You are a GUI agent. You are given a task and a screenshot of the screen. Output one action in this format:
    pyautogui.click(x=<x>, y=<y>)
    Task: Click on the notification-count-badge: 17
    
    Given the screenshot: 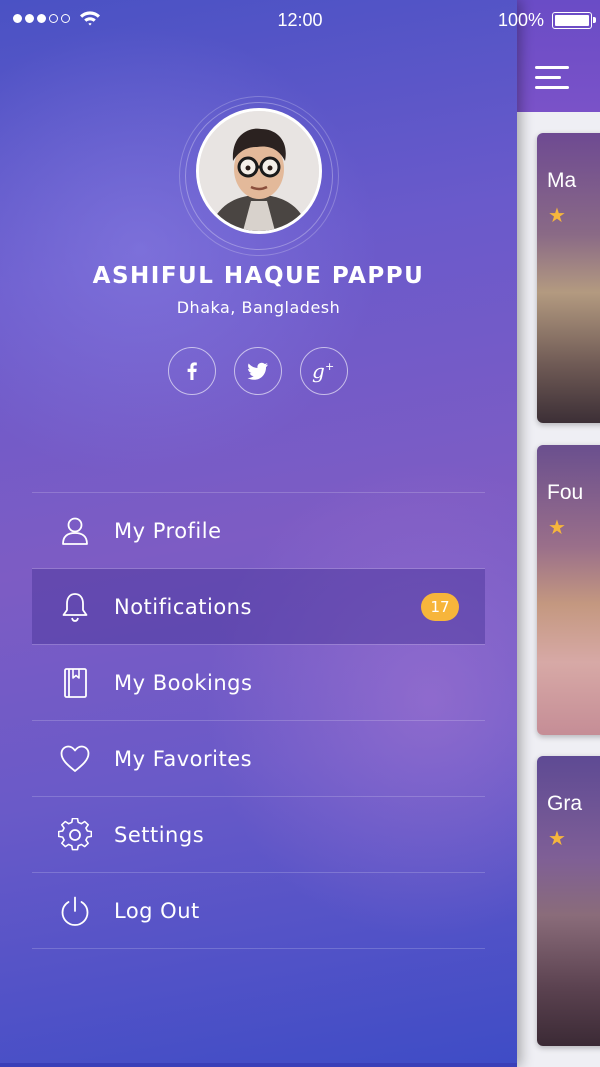 What is the action you would take?
    pyautogui.click(x=440, y=606)
    